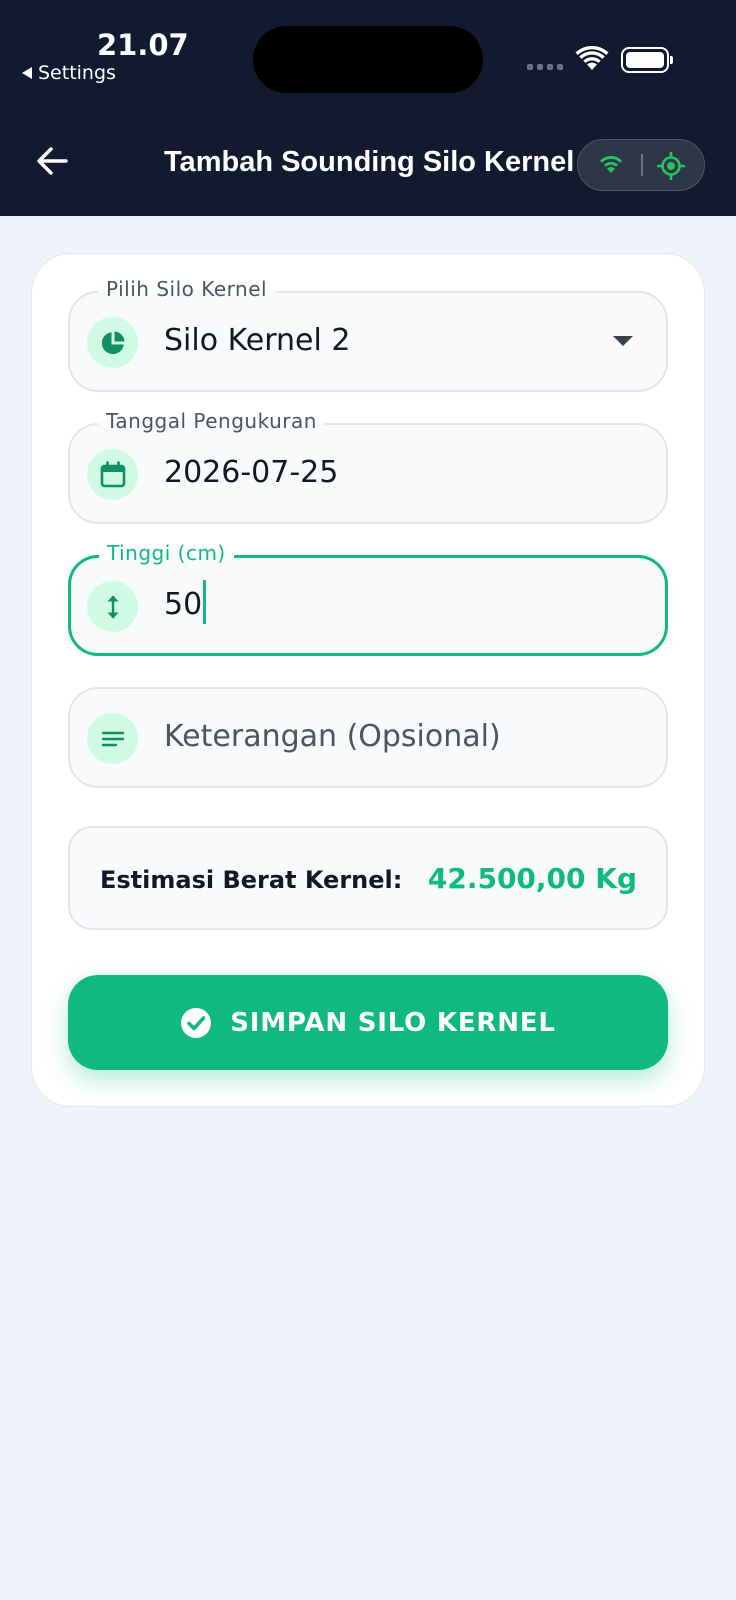  Describe the element at coordinates (196, 1022) in the screenshot. I see `check-circle-icon` at that location.